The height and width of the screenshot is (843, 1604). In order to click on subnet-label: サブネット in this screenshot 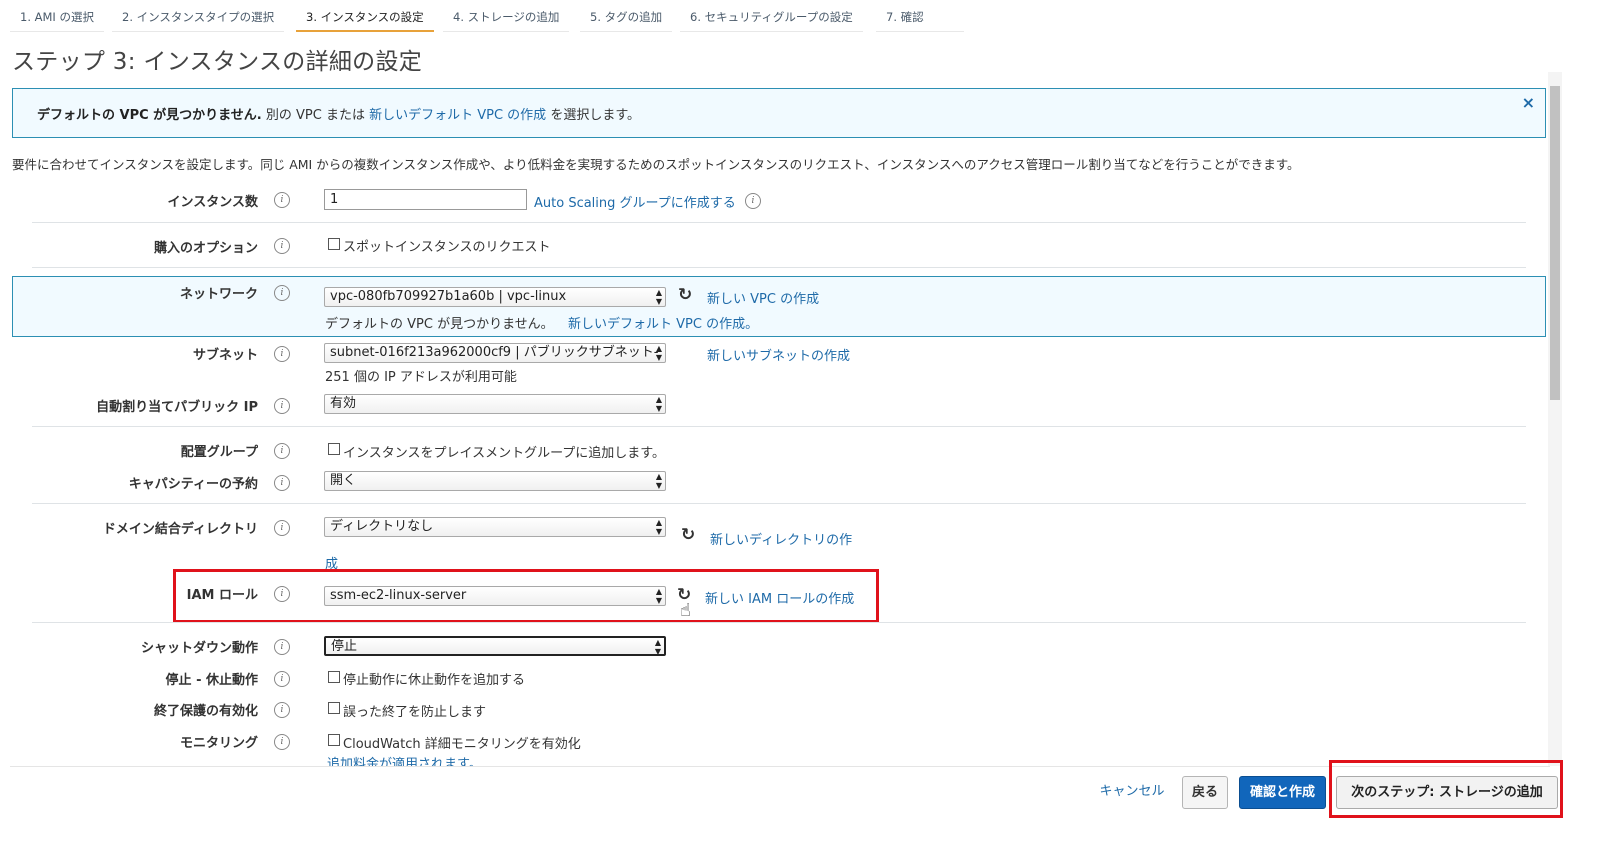, I will do `click(225, 355)`.